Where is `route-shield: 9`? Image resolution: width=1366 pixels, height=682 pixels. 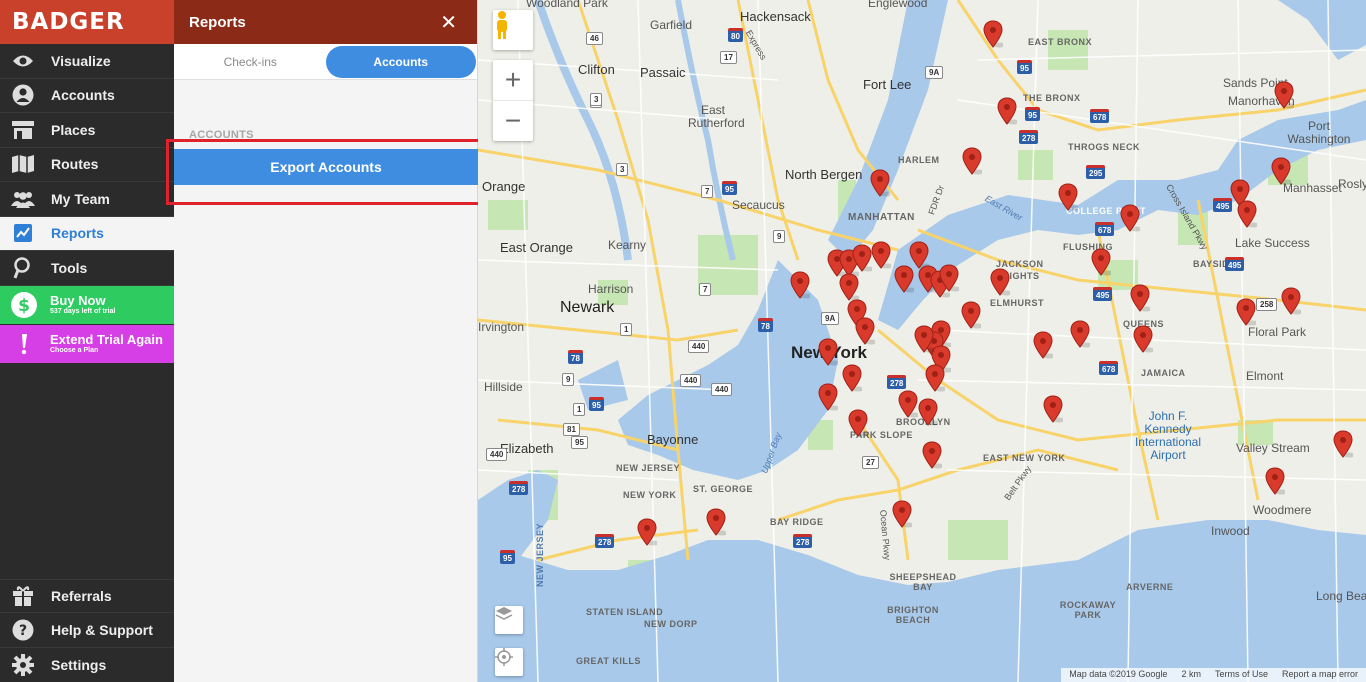
route-shield: 9 is located at coordinates (779, 236).